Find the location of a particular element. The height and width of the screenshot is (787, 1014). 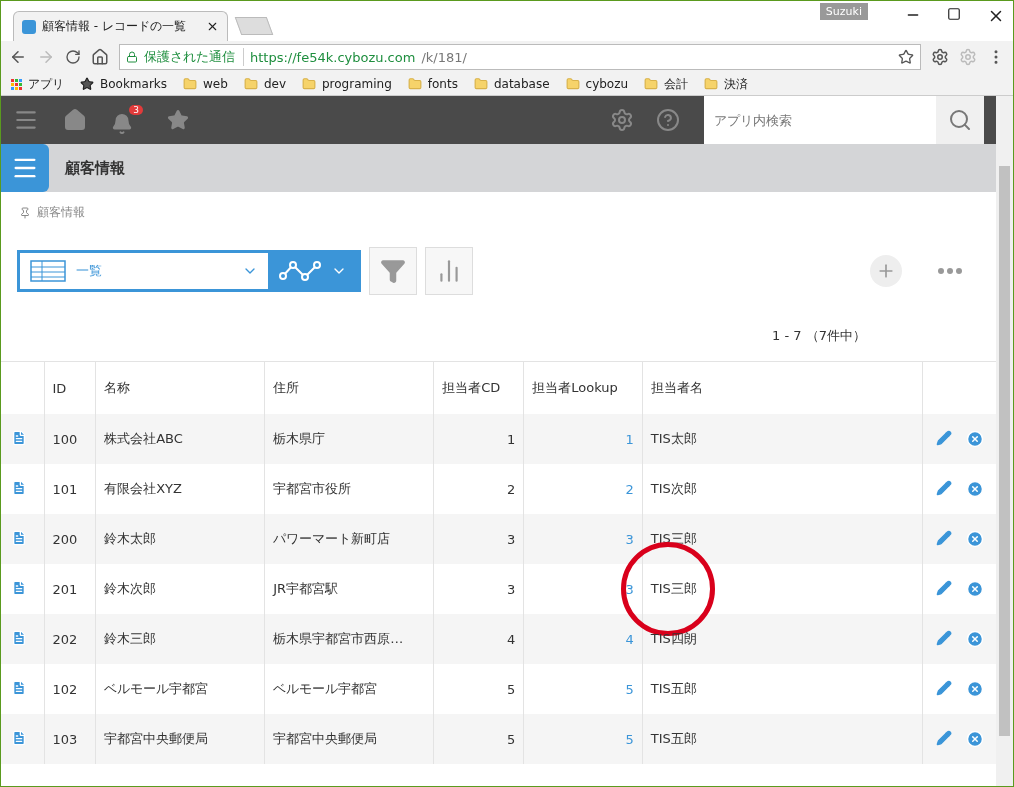

search-button is located at coordinates (960, 120).